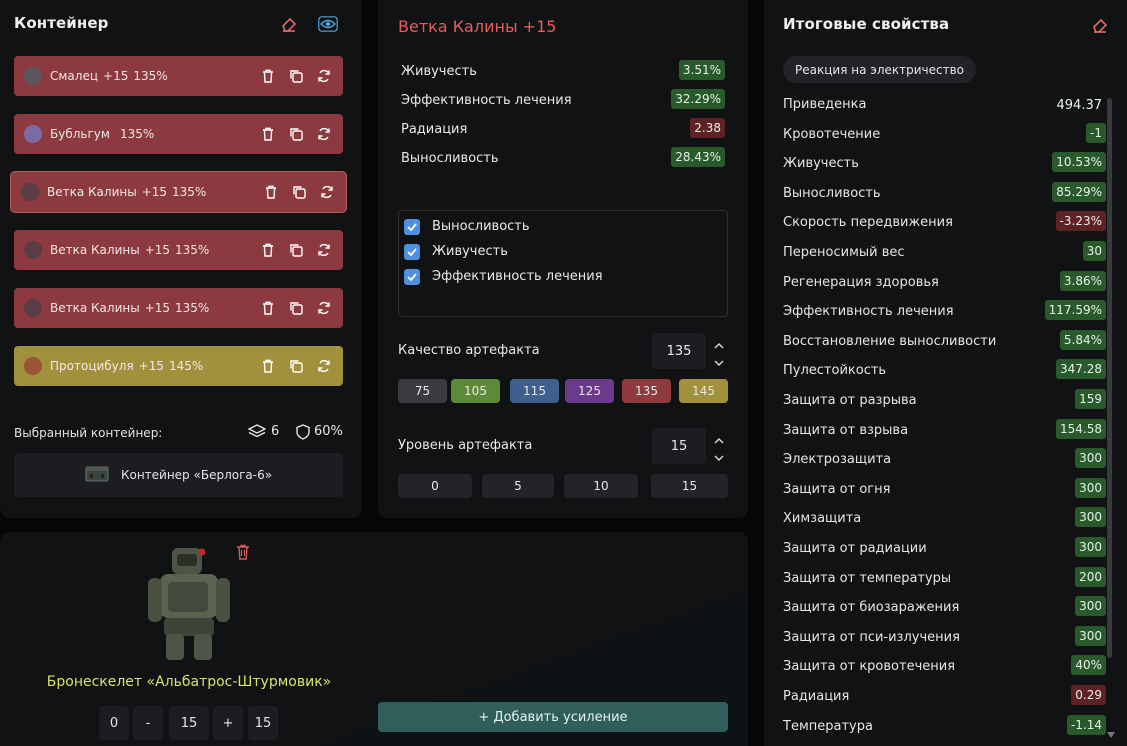 This screenshot has width=1127, height=746. I want to click on artifact-stat-label: Эффективность лечения, so click(486, 100).